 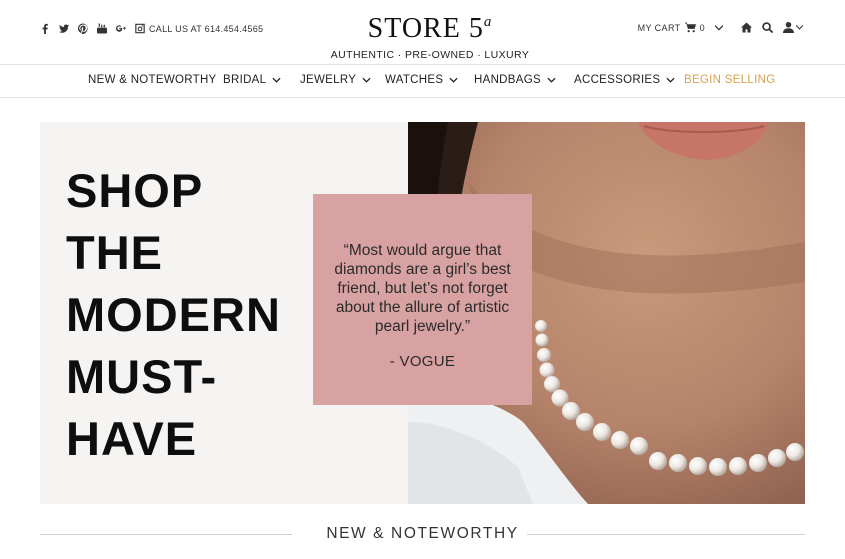 I want to click on quote-source: - VOGUE, so click(x=422, y=361).